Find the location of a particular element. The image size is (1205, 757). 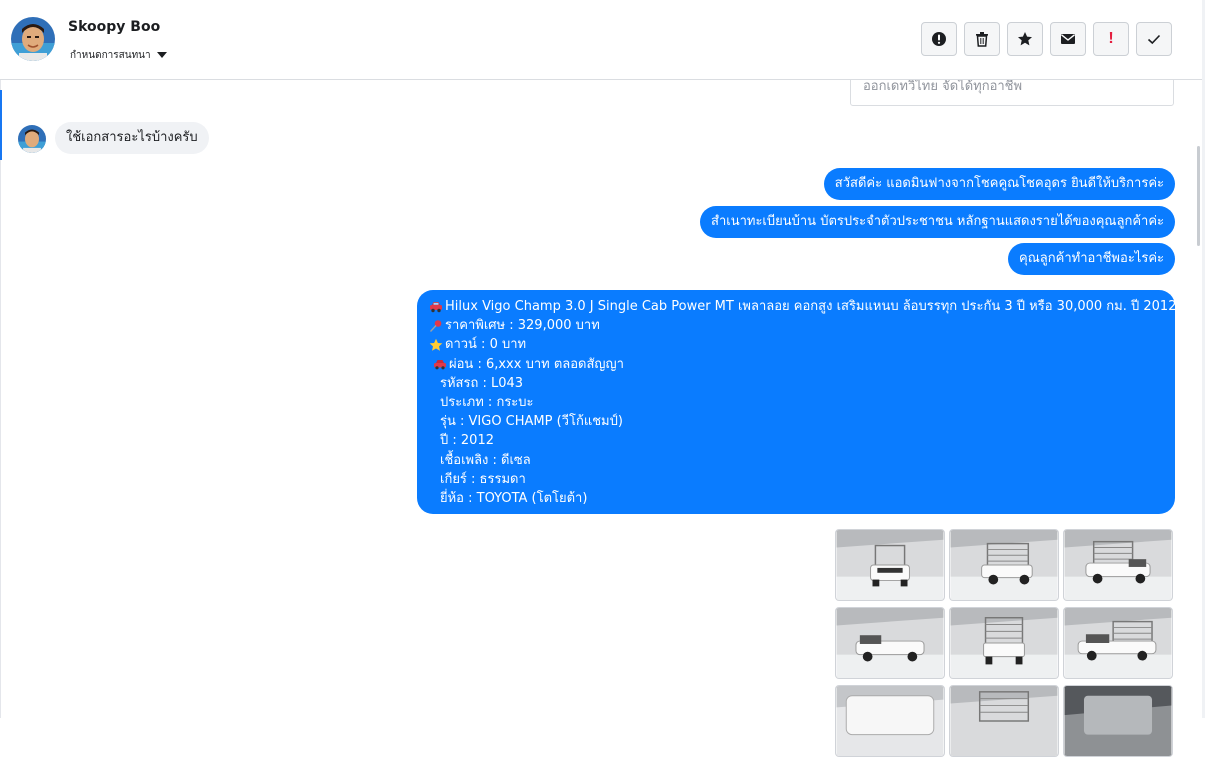

trash-icon is located at coordinates (982, 39).